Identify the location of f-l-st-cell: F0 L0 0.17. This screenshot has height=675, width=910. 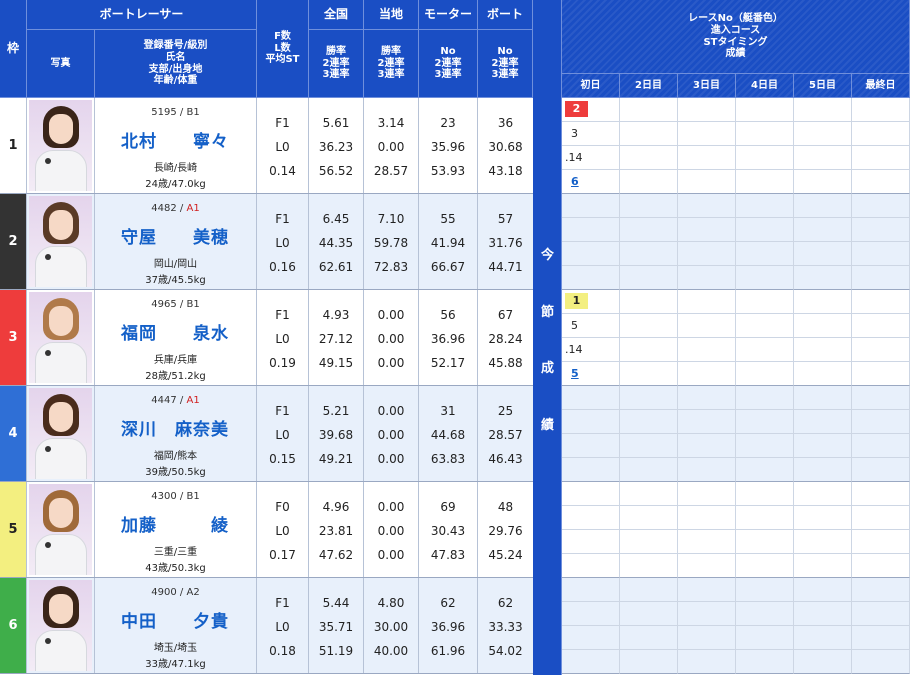
(283, 529).